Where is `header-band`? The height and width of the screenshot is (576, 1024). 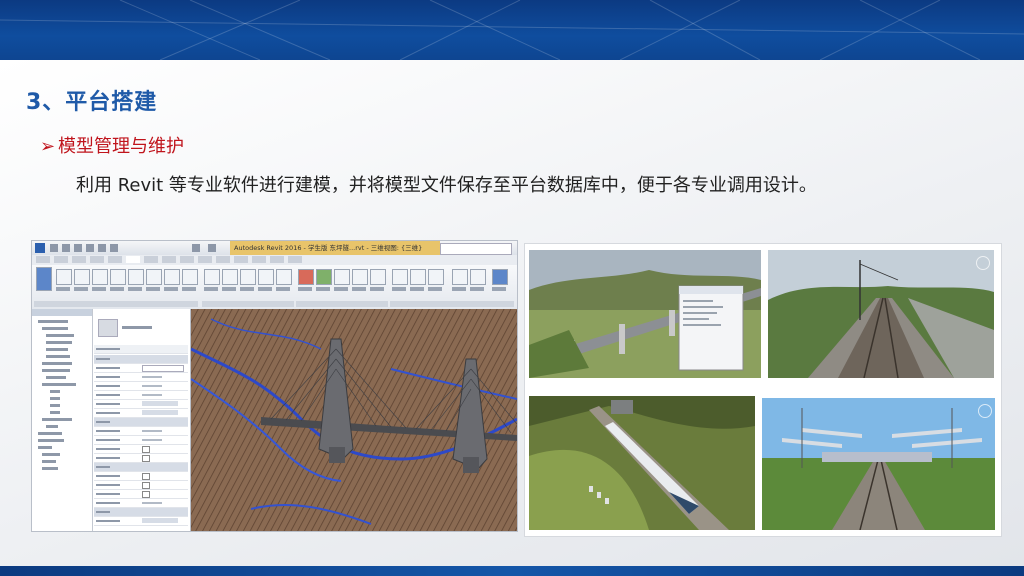
header-band is located at coordinates (512, 30).